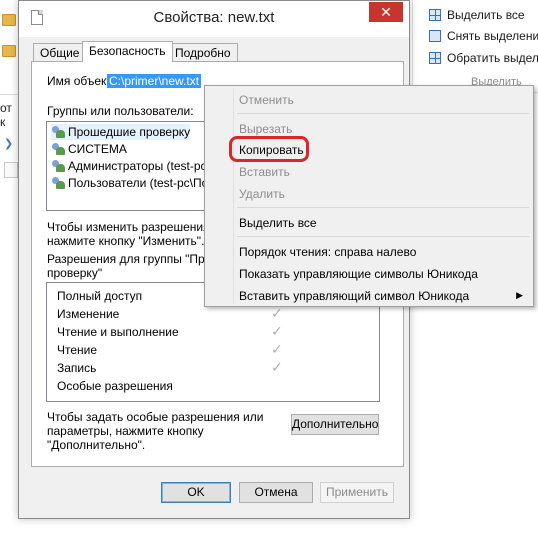 The width and height of the screenshot is (538, 533). I want to click on special-perms-hint: "Дополнительно"., so click(96, 445).